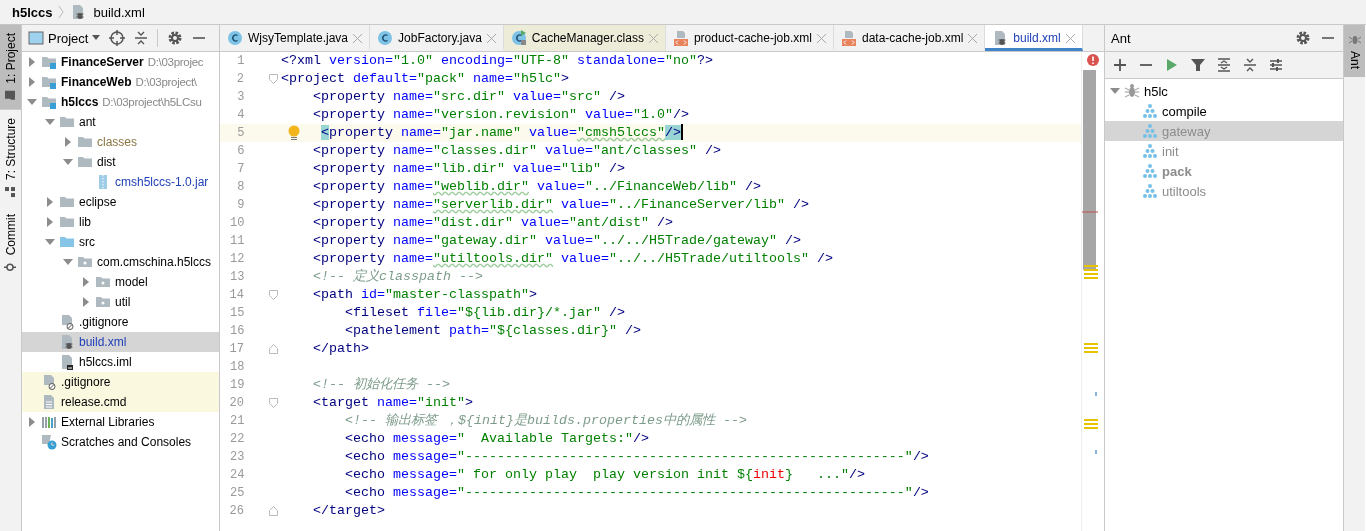  What do you see at coordinates (1224, 65) in the screenshot?
I see `expand-all-icon` at bounding box center [1224, 65].